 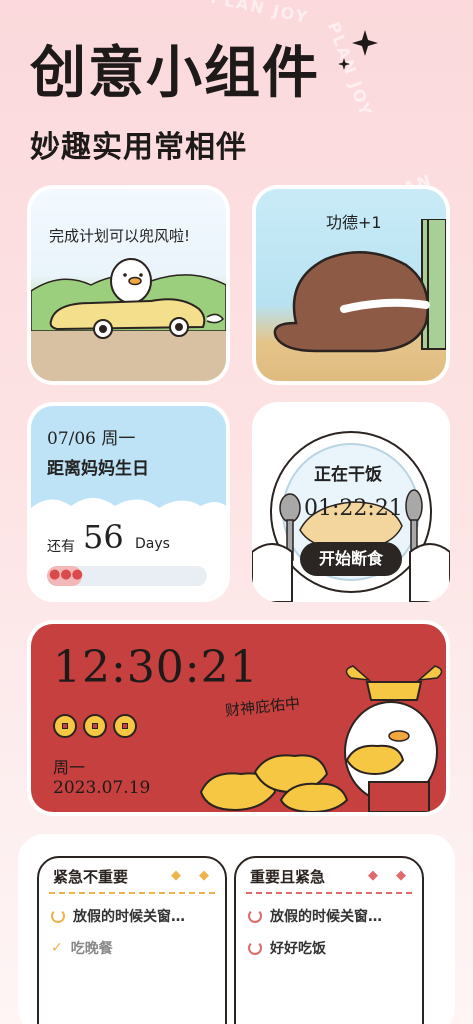 What do you see at coordinates (120, 236) in the screenshot?
I see `widget-plan-caption: 完成计划可以兜风啦!` at bounding box center [120, 236].